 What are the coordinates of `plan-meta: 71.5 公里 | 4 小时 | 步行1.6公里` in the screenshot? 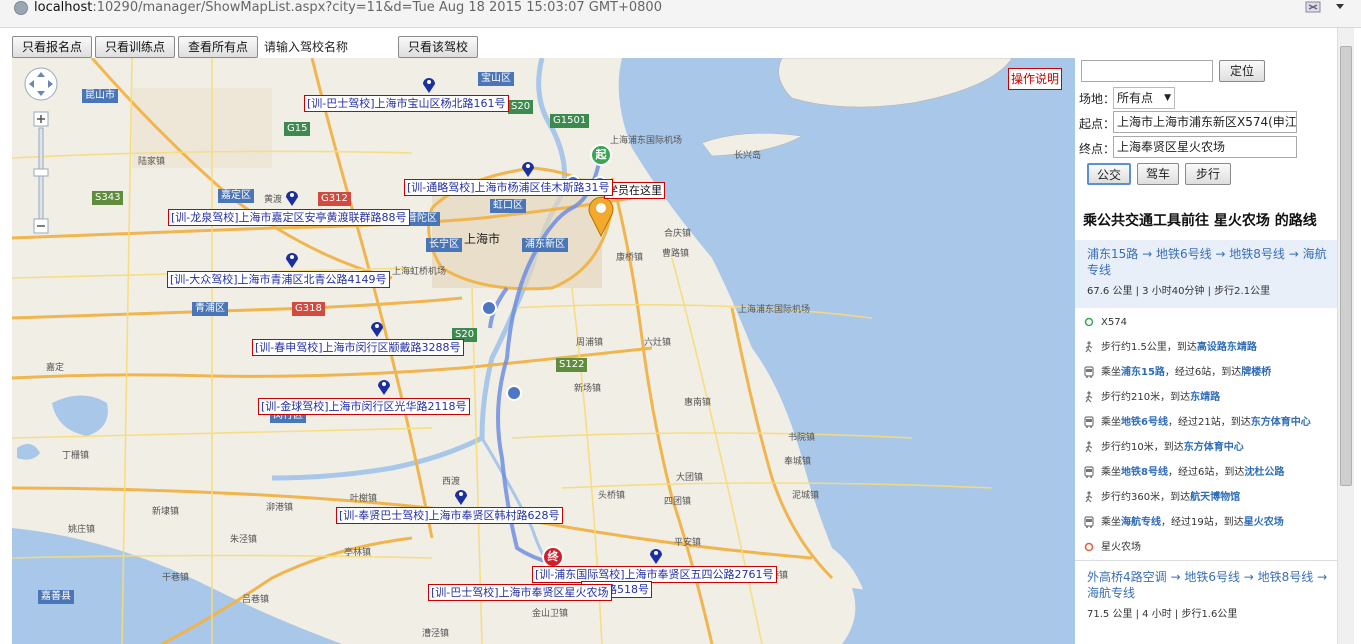 It's located at (1162, 614).